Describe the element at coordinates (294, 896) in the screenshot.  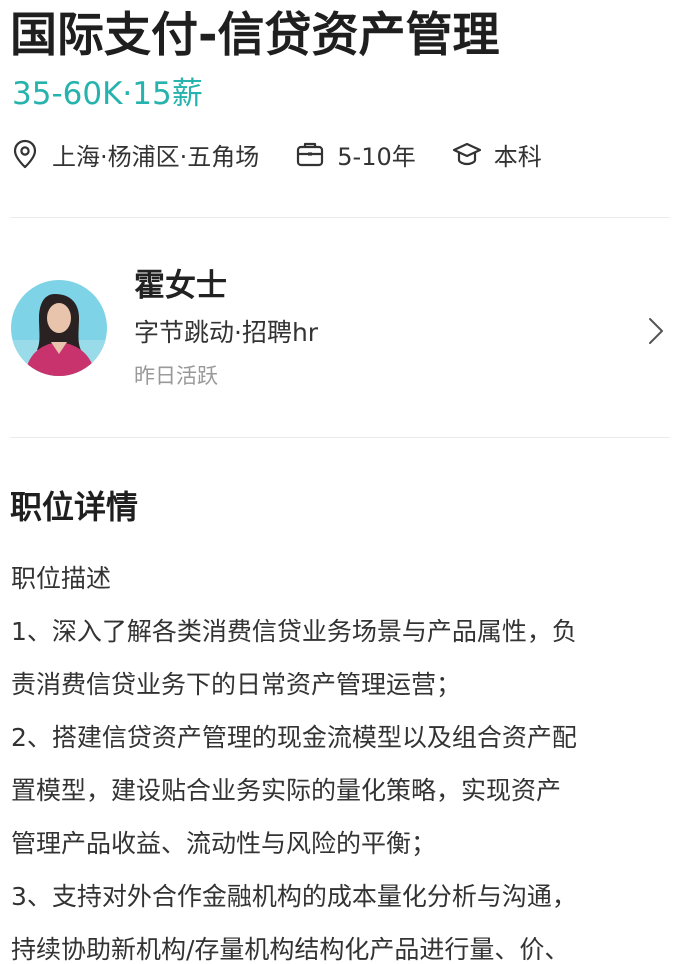
I see `description-line: 3、支持对外合作金融机构的成本量化分析与沟通，` at that location.